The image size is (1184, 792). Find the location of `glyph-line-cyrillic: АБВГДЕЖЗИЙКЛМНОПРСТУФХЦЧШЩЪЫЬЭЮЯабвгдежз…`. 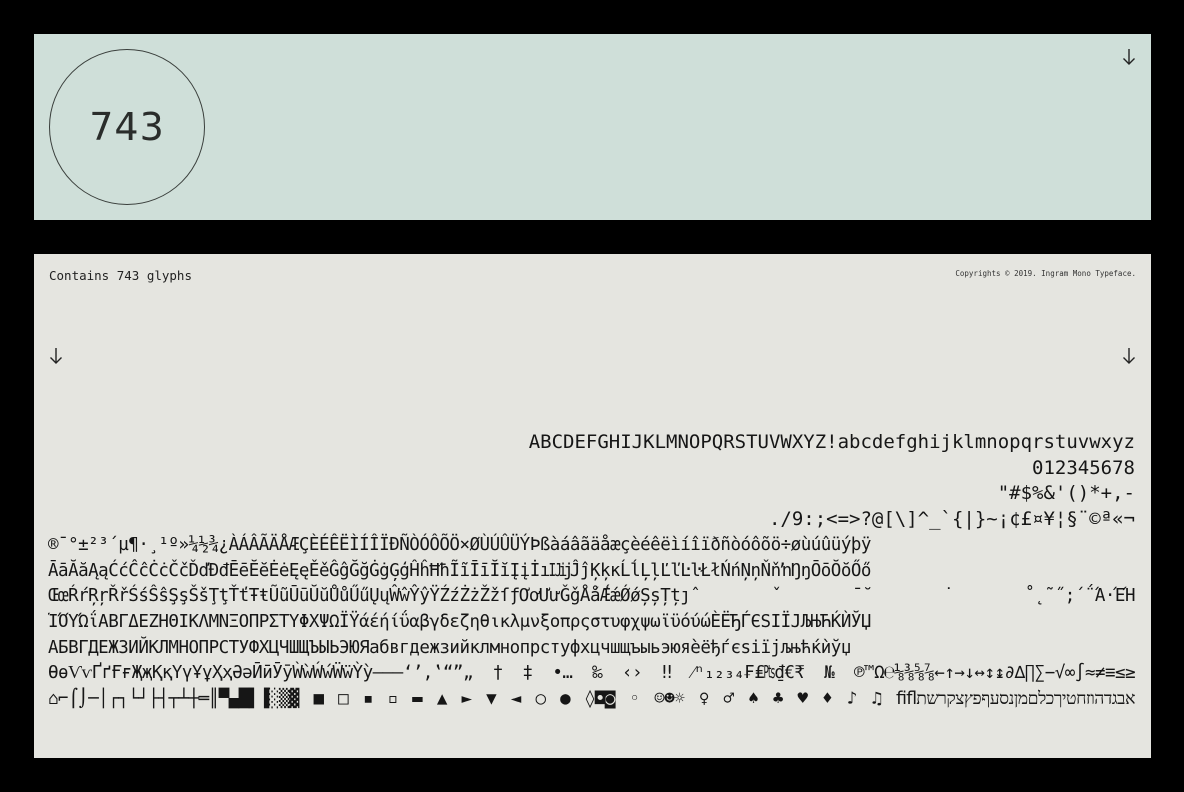

glyph-line-cyrillic: АБВГДЕЖЗИЙКЛМНОПРСТУФХЦЧШЩЪЫЬЭЮЯабвгдежз… is located at coordinates (449, 647).